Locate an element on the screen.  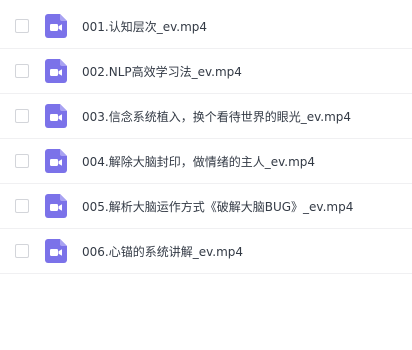
file-row: 002.NLP高效学习法_ev.mp4 is located at coordinates (206, 71).